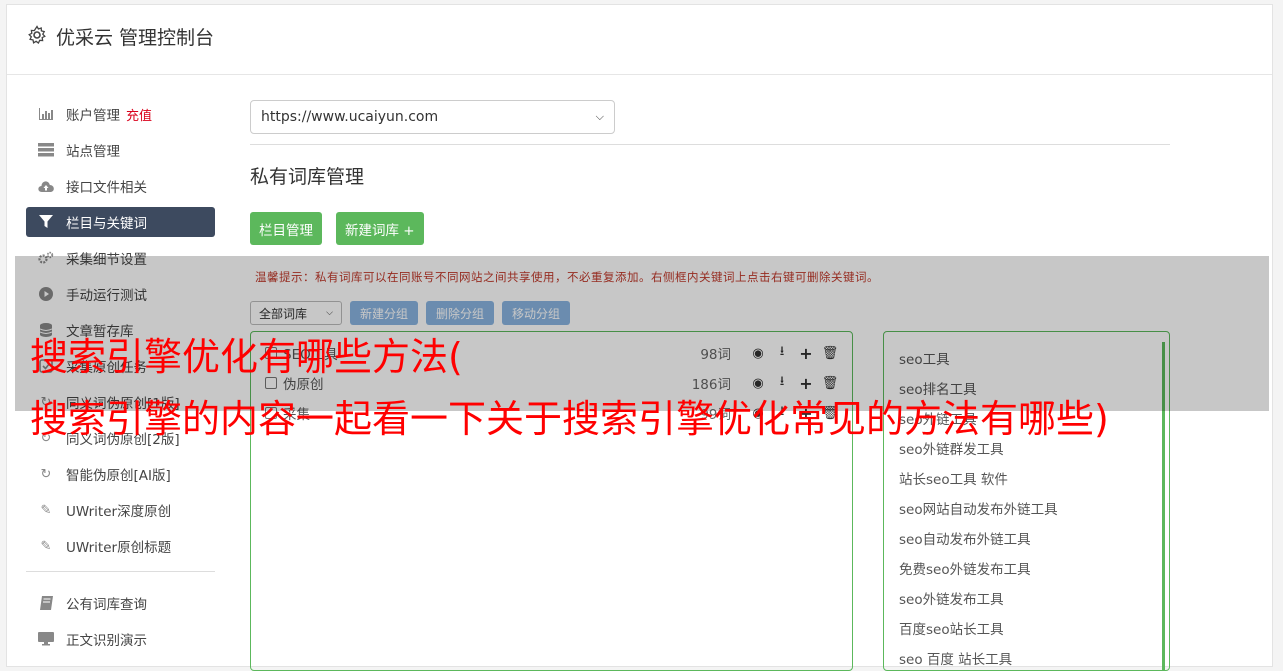 This screenshot has height=671, width=1283. What do you see at coordinates (951, 598) in the screenshot?
I see `keyword-item: seo外链发布工具` at bounding box center [951, 598].